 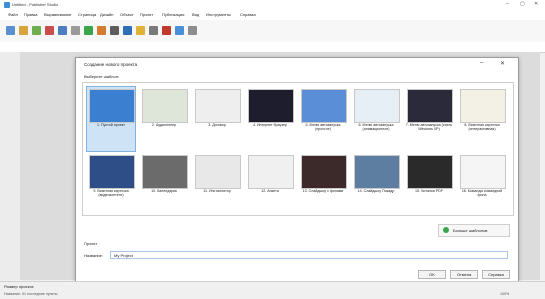 What do you see at coordinates (127, 14) in the screenshot?
I see `menu-object: Объект` at bounding box center [127, 14].